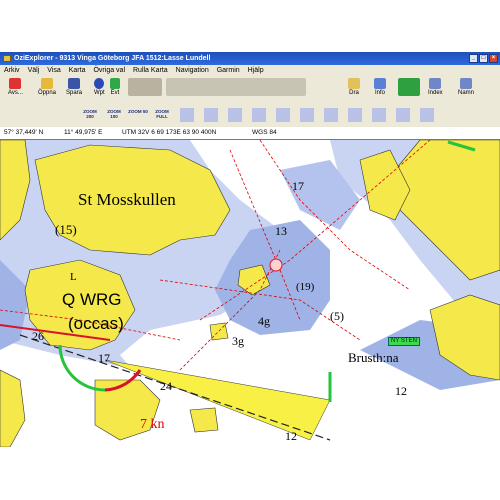 The image size is (500, 500). I want to click on label-q-wrg: Q WRG, so click(92, 299).